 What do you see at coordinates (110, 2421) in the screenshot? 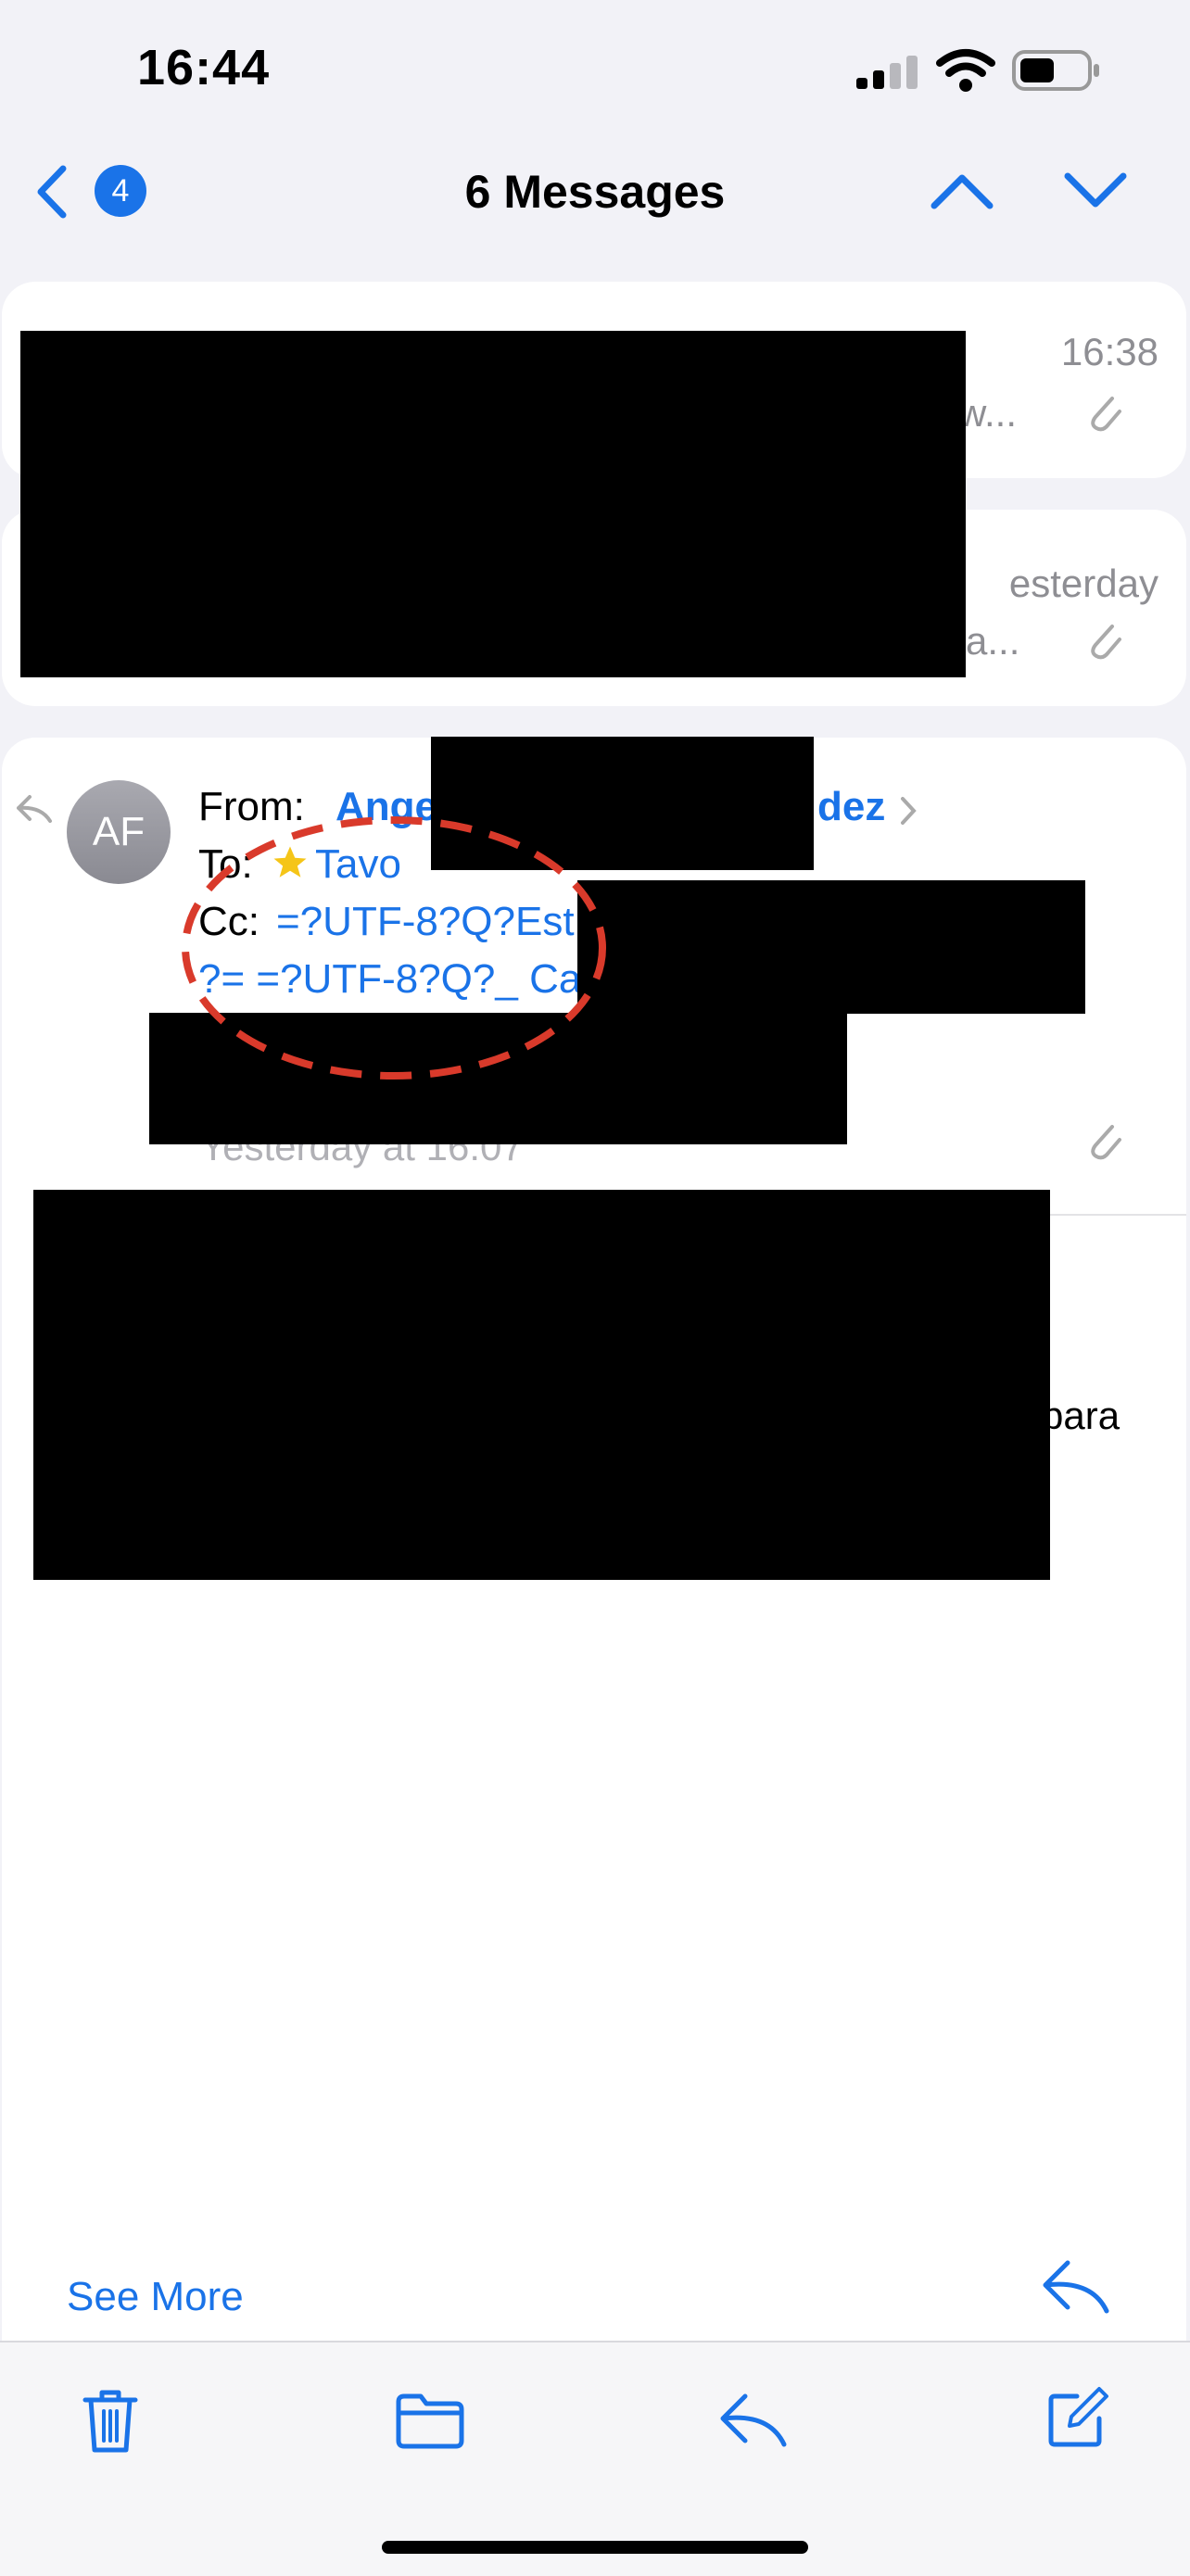
I see `trash-icon` at bounding box center [110, 2421].